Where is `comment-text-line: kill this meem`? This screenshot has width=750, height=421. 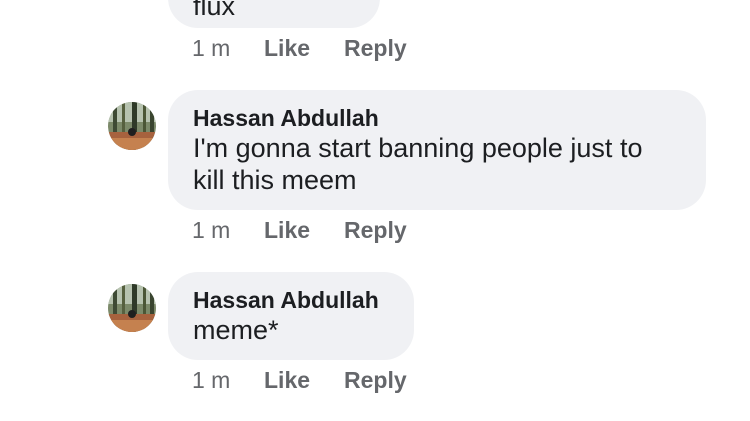 comment-text-line: kill this meem is located at coordinates (275, 180).